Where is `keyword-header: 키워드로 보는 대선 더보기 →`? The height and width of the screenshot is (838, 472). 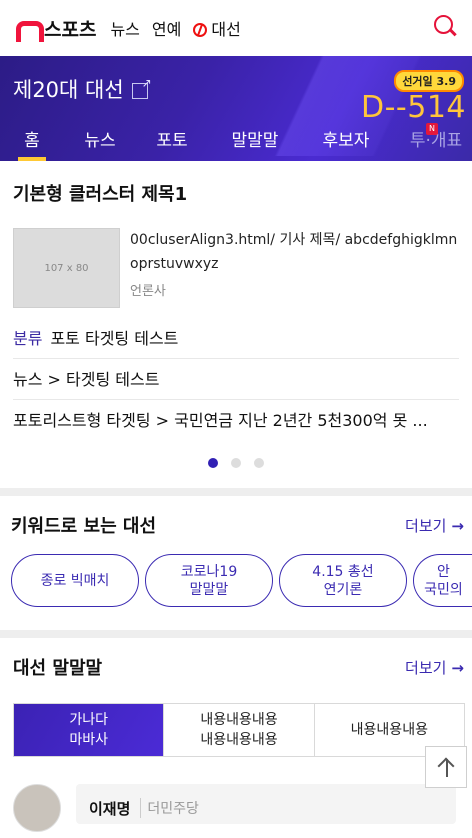 keyword-header: 키워드로 보는 대선 더보기 → is located at coordinates (241, 525).